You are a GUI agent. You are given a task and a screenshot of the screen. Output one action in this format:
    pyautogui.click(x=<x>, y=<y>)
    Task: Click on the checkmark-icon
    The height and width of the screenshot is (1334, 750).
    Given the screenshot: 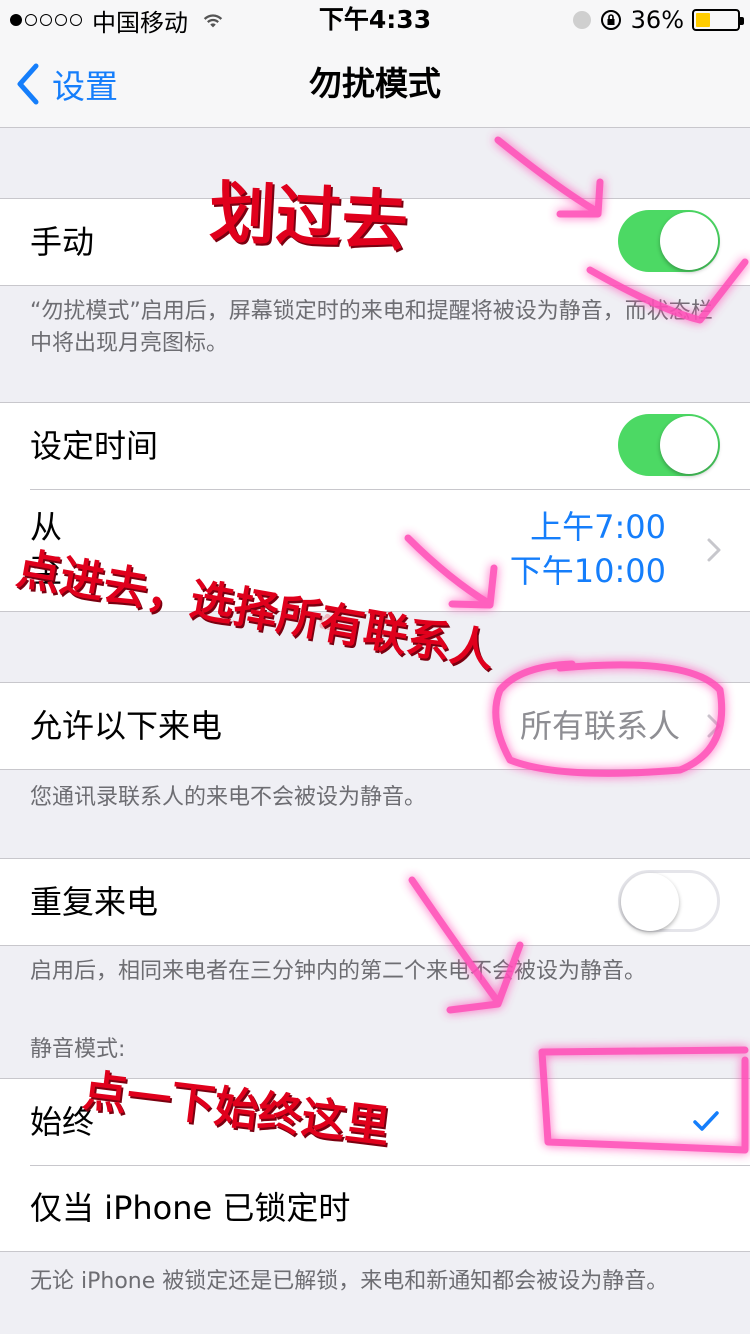 What is the action you would take?
    pyautogui.click(x=706, y=1121)
    